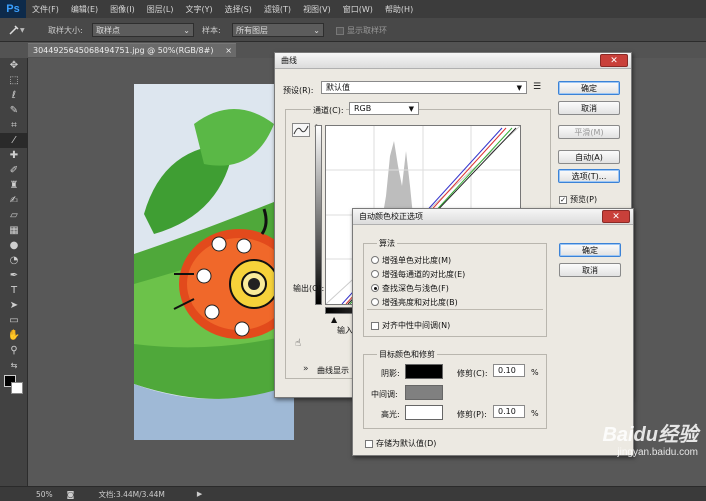 This screenshot has height=501, width=706. I want to click on preview-toggle: ✓ 预览(P), so click(578, 199).